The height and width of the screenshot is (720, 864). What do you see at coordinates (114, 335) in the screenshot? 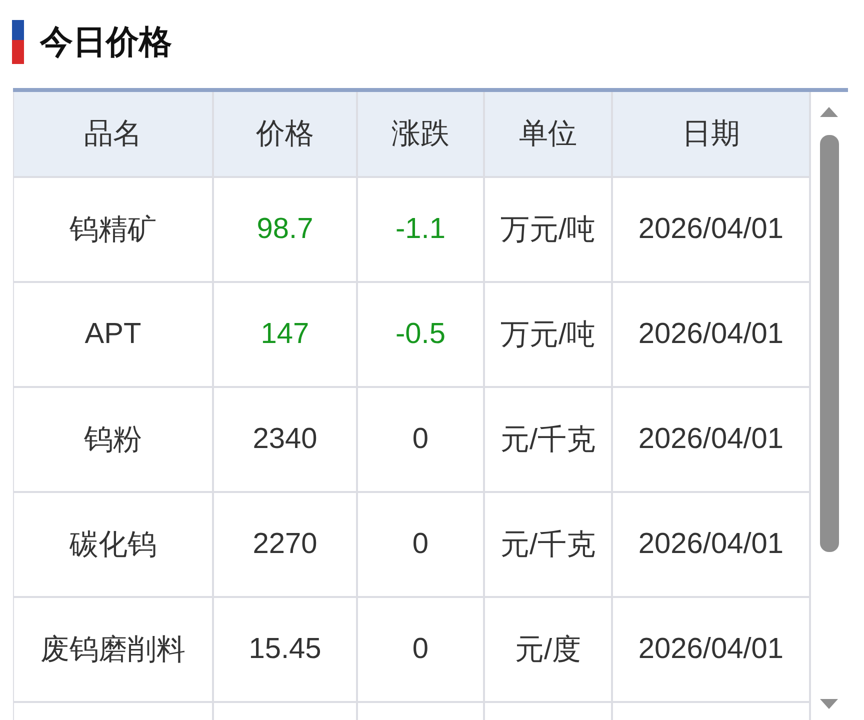
I see `table-cell: APT` at bounding box center [114, 335].